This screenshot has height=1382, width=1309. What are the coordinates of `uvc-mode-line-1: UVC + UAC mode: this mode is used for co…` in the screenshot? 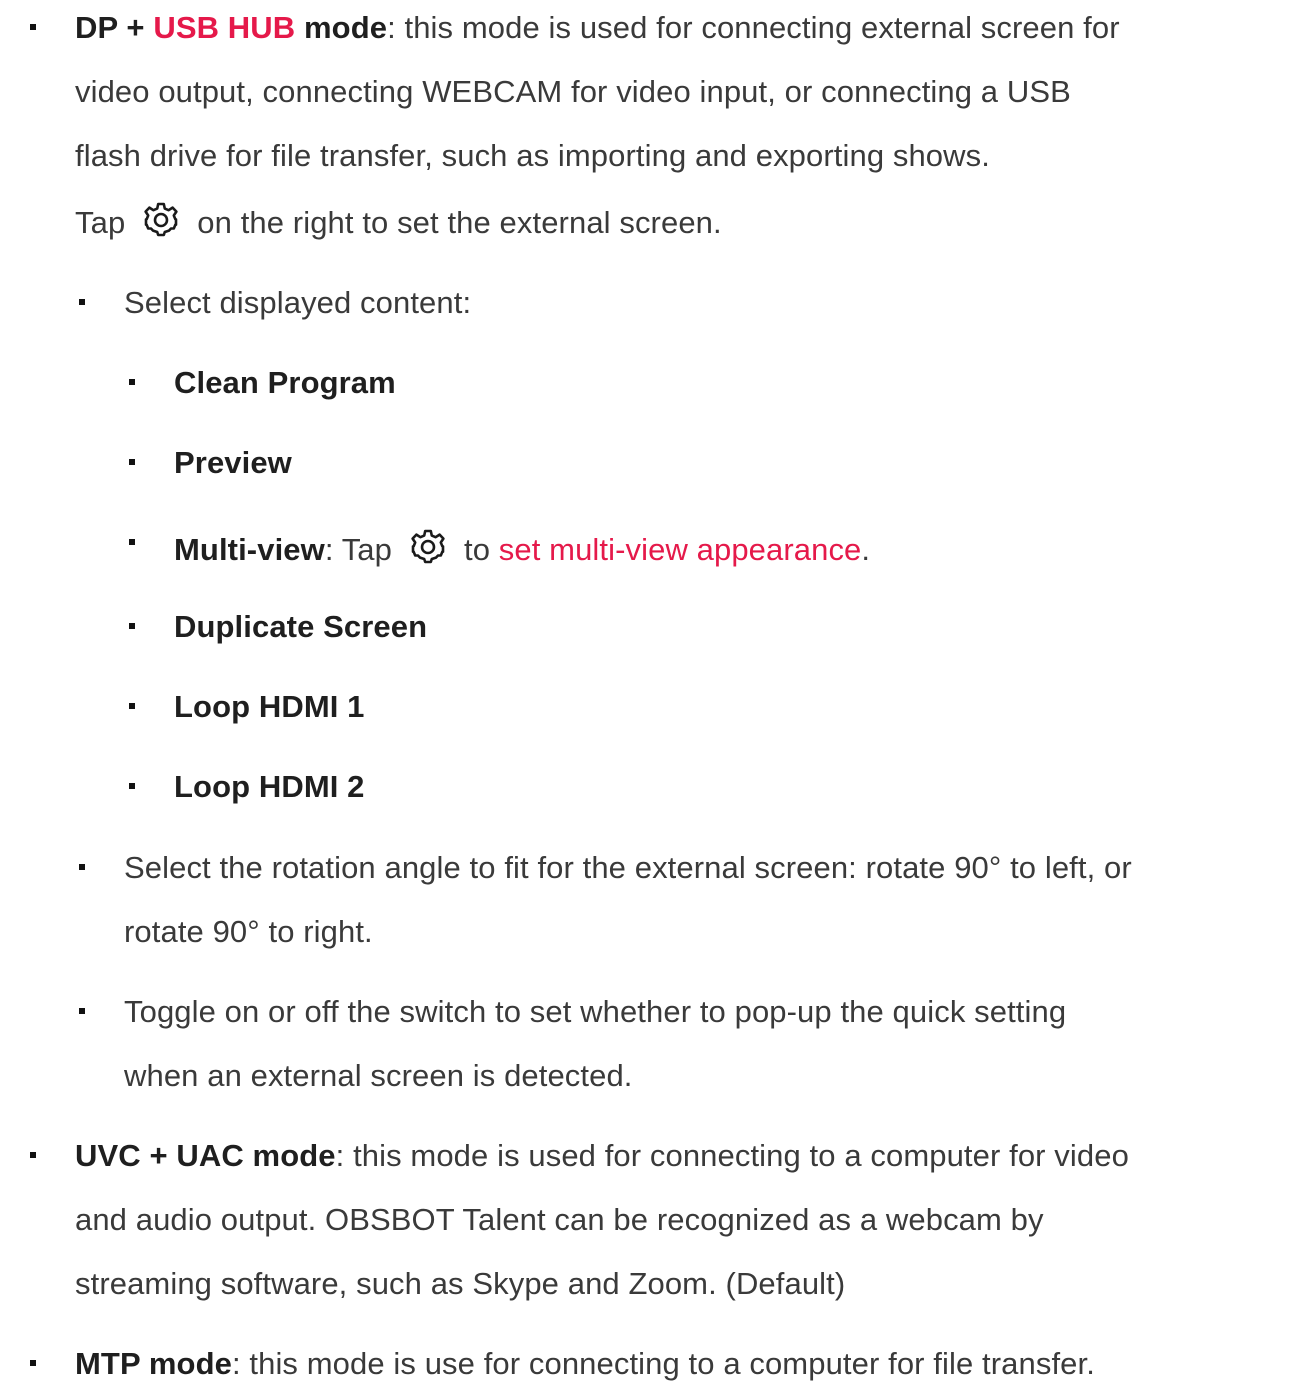 It's located at (602, 1155).